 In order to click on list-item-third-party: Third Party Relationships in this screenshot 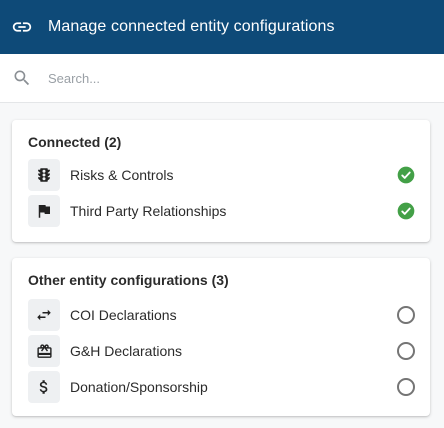, I will do `click(222, 211)`.